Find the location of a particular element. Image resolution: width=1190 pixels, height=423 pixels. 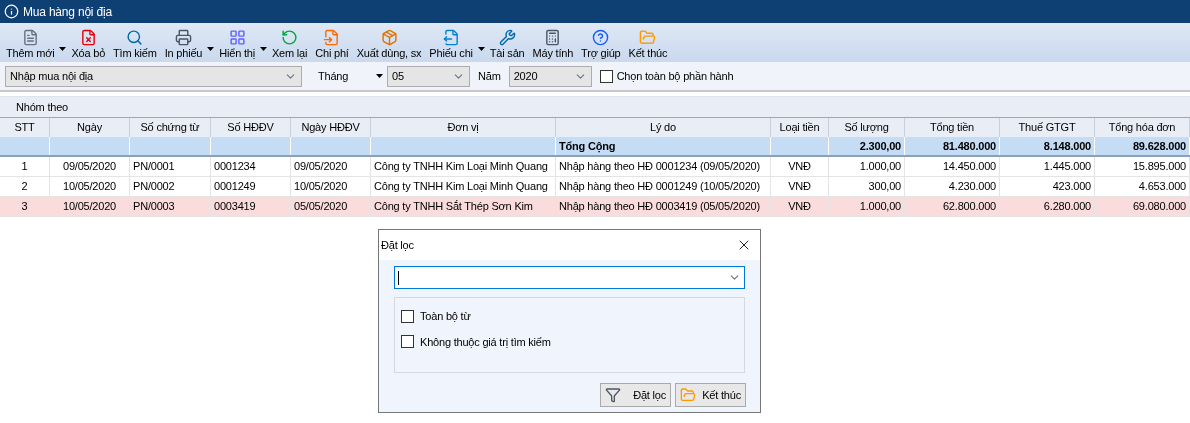

toolbar-button: Xem lại is located at coordinates (289, 44).